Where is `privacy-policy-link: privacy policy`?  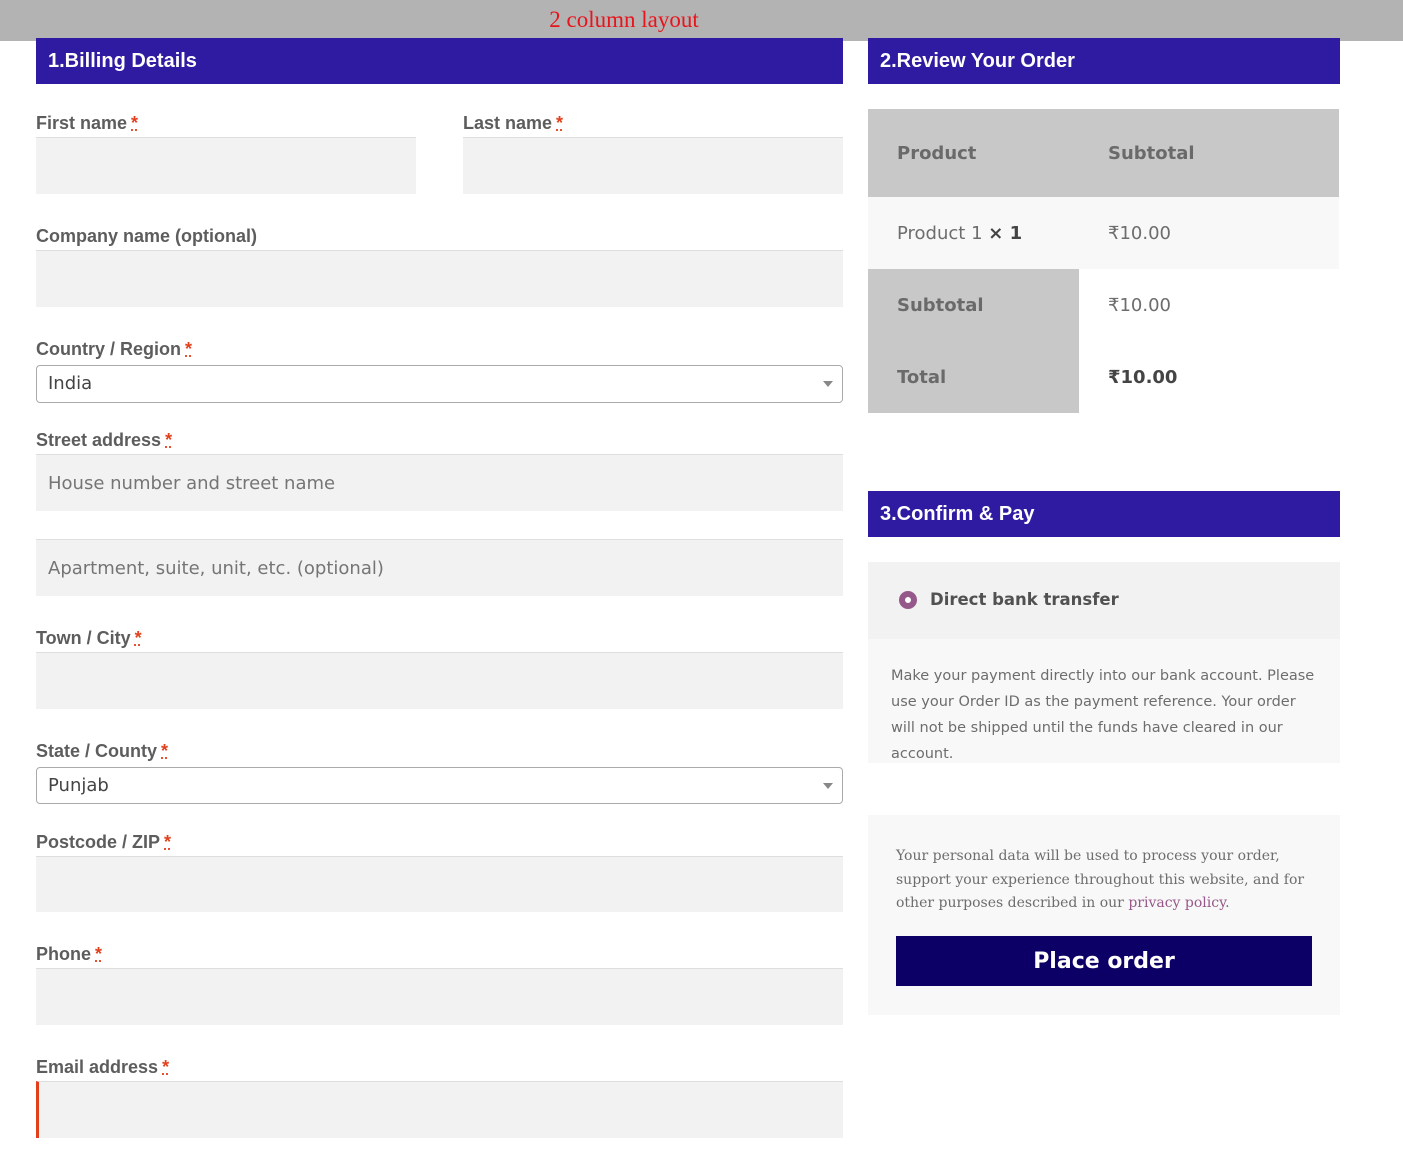 privacy-policy-link: privacy policy is located at coordinates (1176, 903).